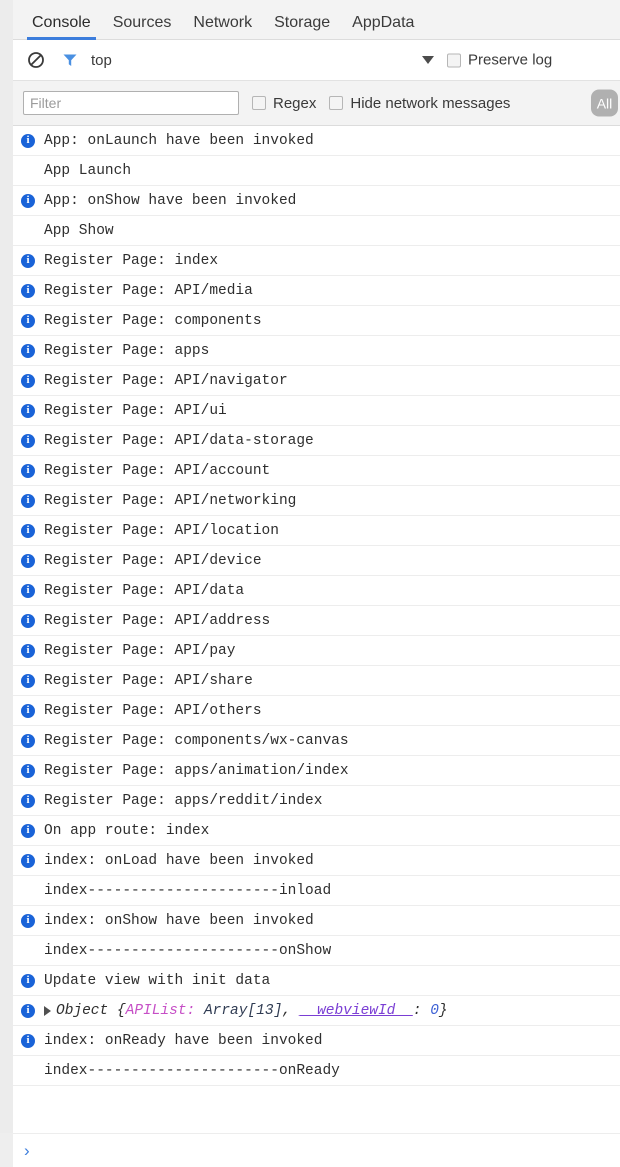 Image resolution: width=620 pixels, height=1167 pixels. I want to click on preserve-log-control: Preserve log, so click(499, 60).